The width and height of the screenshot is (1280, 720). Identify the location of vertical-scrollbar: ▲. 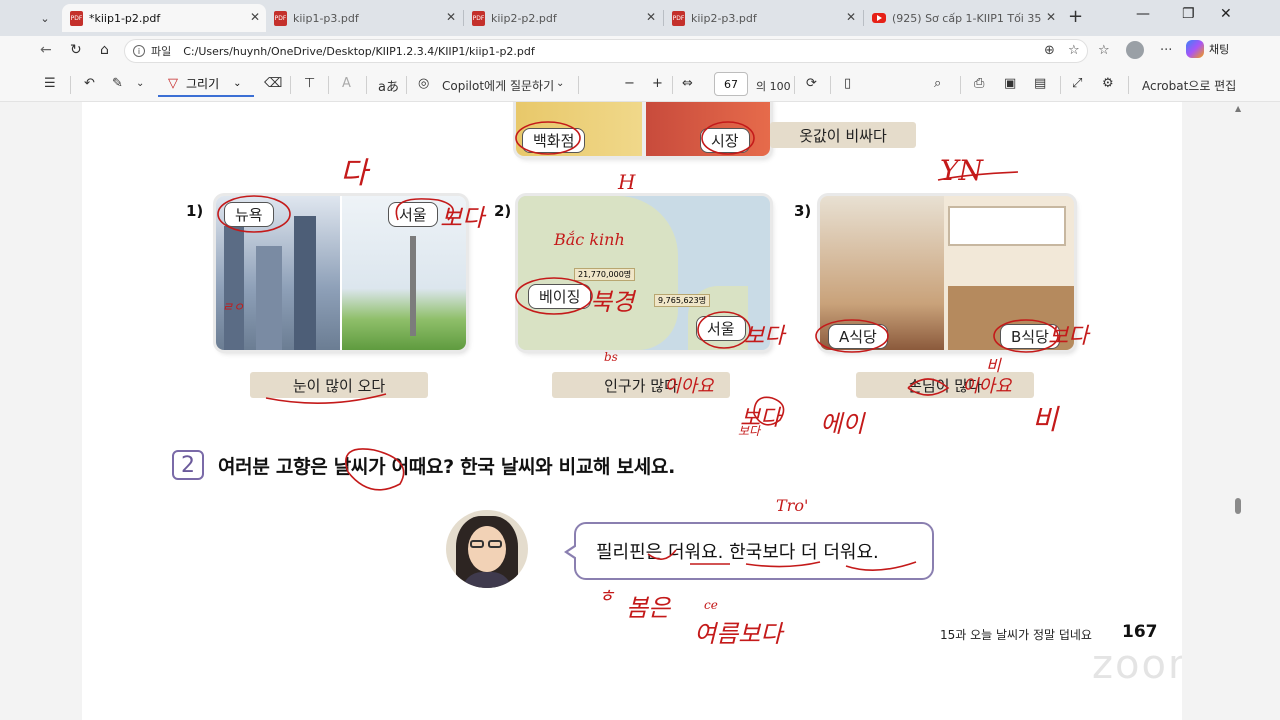
(1238, 411).